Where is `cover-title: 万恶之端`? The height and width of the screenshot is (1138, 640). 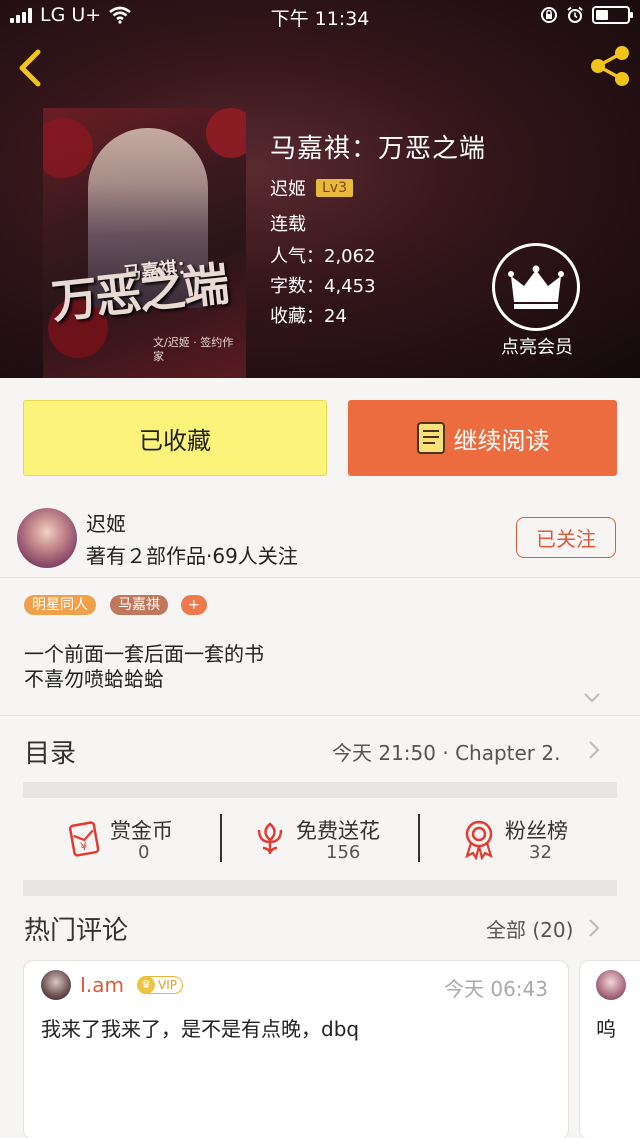 cover-title: 万恶之端 is located at coordinates (139, 292).